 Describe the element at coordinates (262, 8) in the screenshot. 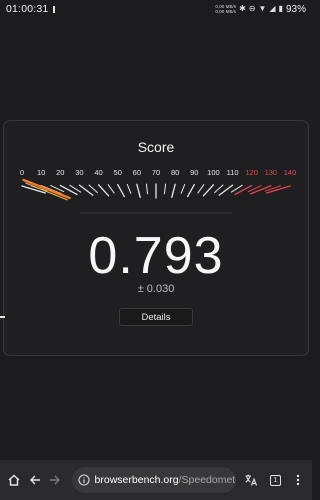

I see `wifi-icon: ▼` at that location.